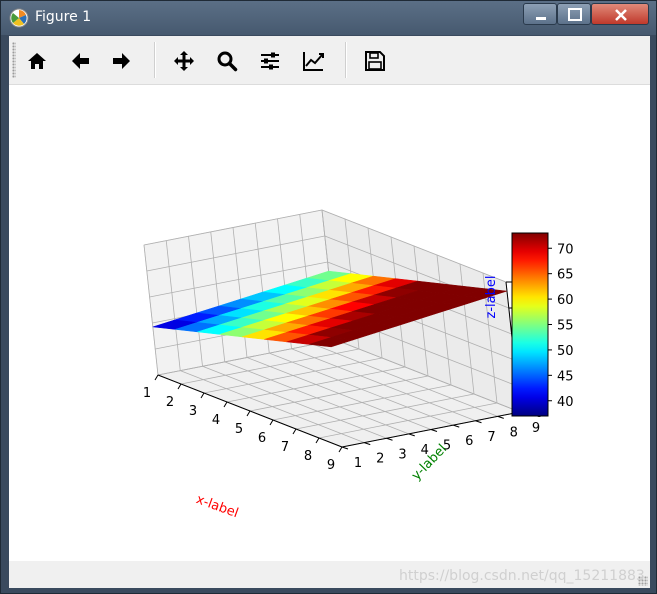 This screenshot has height=594, width=657. What do you see at coordinates (285, 447) in the screenshot?
I see `x-tick-label: 7` at bounding box center [285, 447].